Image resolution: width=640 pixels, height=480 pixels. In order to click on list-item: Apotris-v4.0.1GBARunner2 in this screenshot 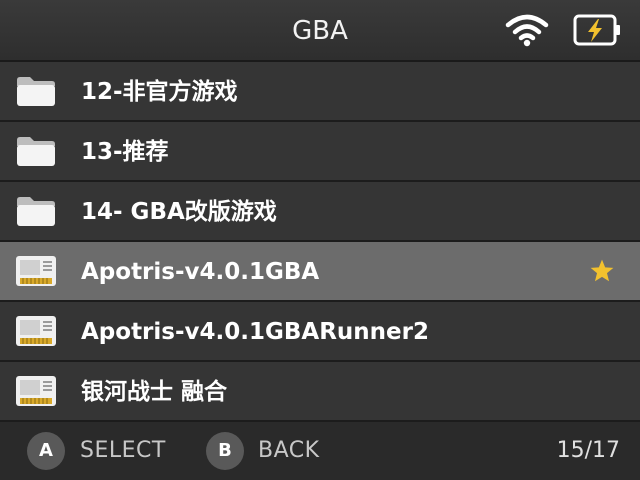, I will do `click(320, 332)`.